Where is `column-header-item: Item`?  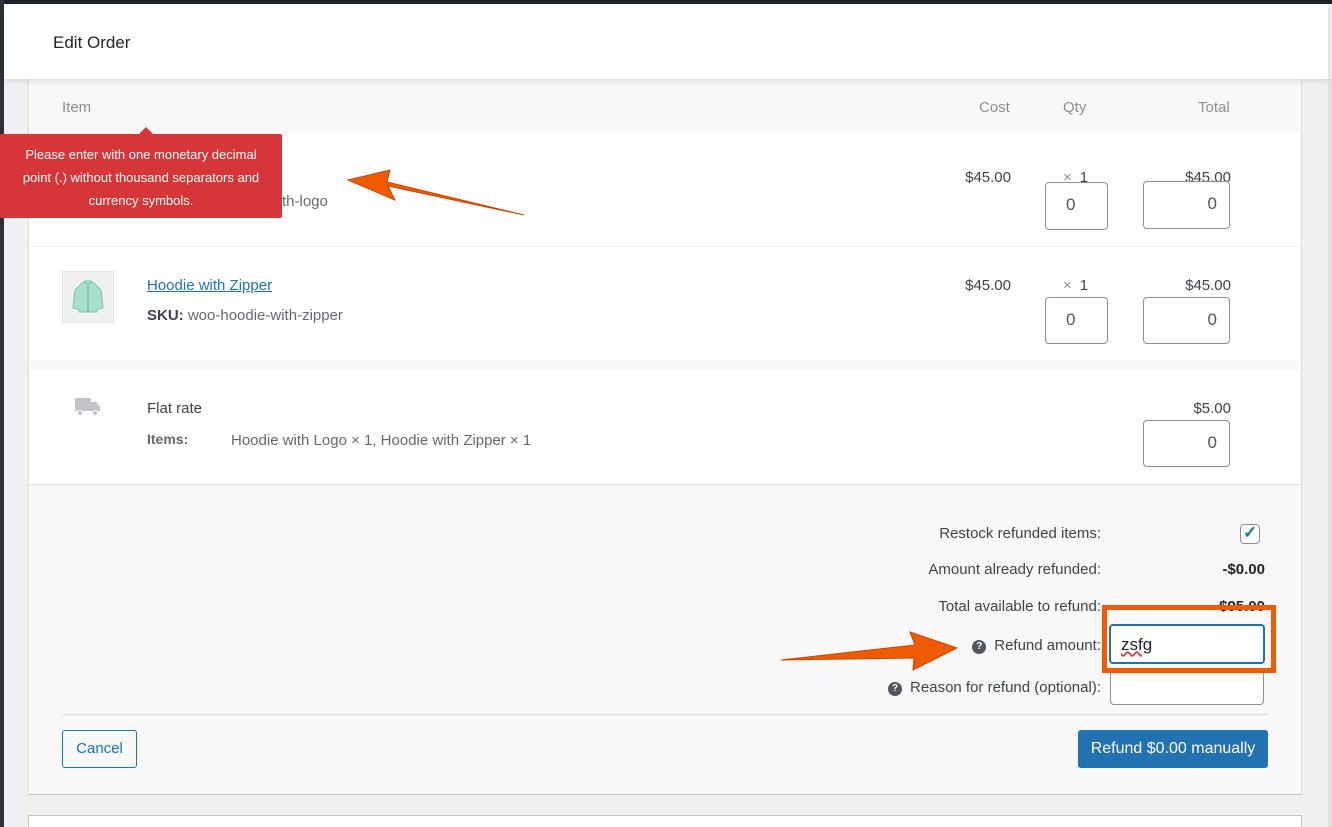 column-header-item: Item is located at coordinates (77, 107).